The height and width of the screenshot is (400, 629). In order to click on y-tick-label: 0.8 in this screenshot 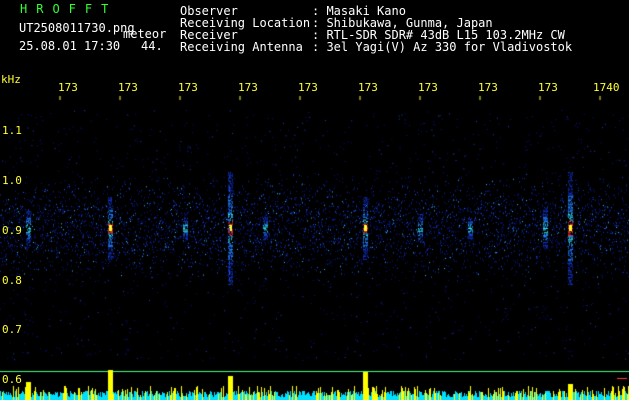, I will do `click(12, 280)`.